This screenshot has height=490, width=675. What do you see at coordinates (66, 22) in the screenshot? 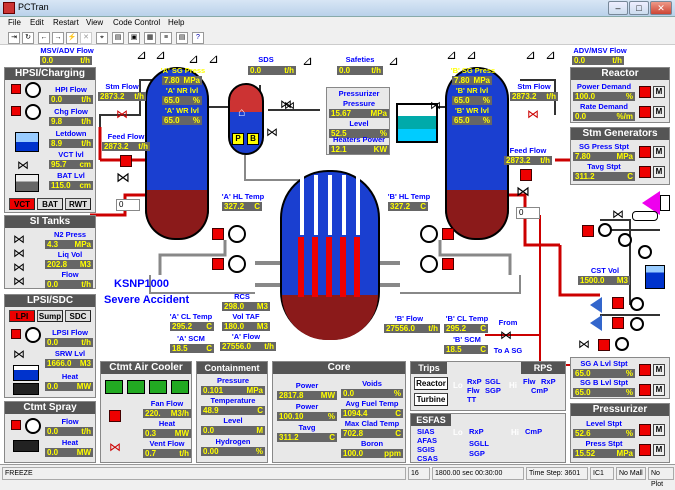
I see `menu-restart: Restart` at bounding box center [66, 22].